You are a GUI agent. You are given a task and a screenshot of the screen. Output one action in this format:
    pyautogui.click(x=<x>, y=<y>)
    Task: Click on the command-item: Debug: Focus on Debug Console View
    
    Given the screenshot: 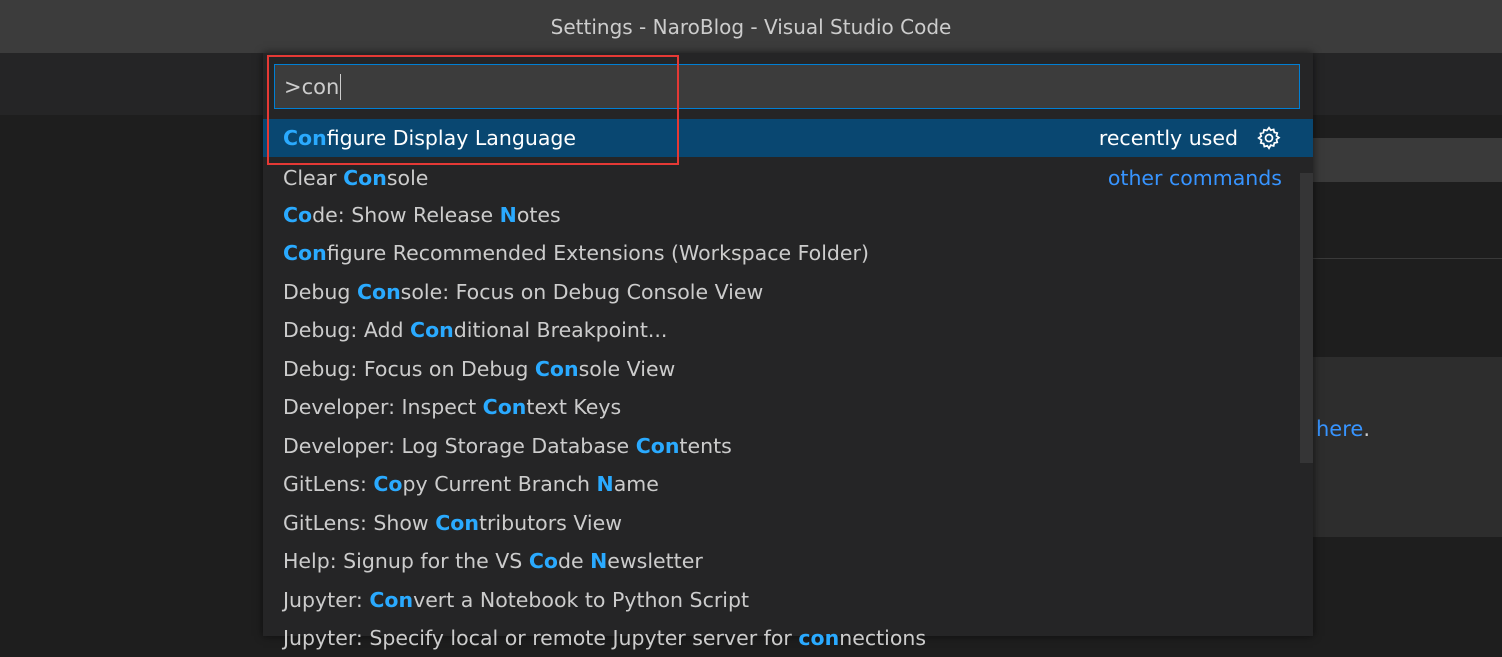 What is the action you would take?
    pyautogui.click(x=788, y=369)
    